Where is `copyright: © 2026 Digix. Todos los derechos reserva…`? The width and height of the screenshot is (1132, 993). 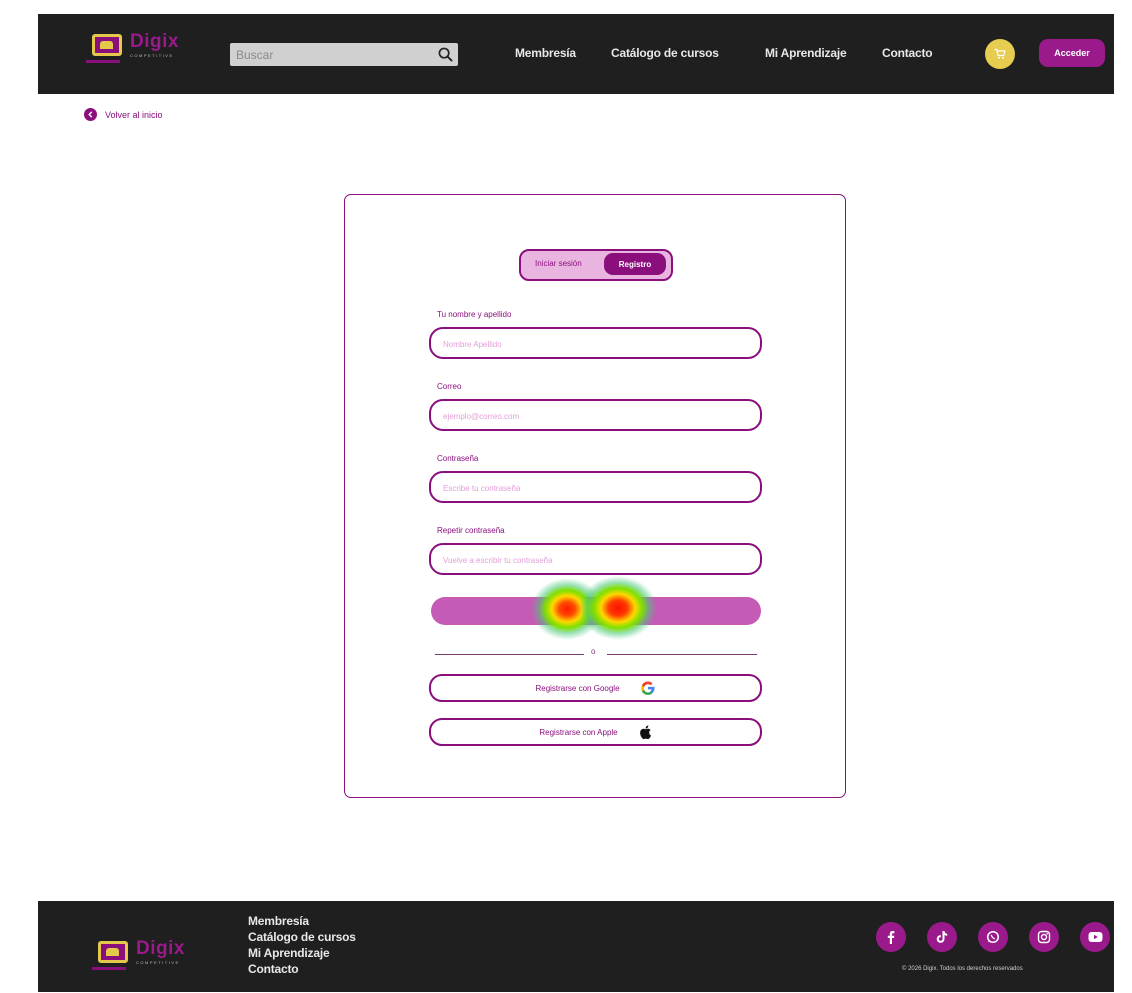
copyright: © 2026 Digix. Todos los derechos reserva… is located at coordinates (962, 969).